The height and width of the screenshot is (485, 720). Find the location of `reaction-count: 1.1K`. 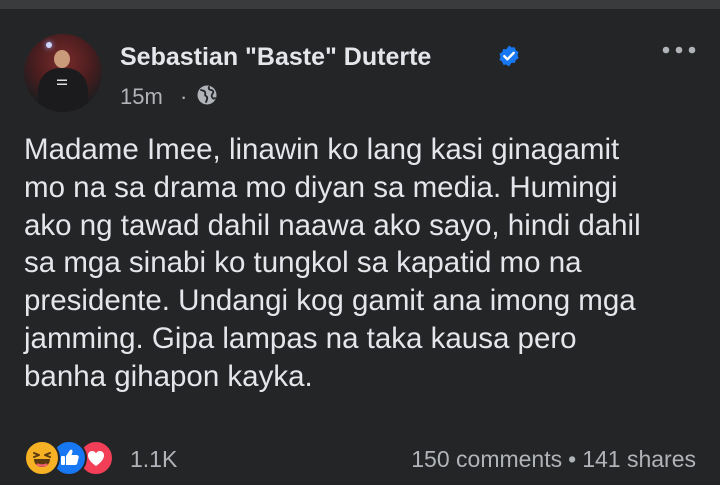

reaction-count: 1.1K is located at coordinates (153, 459).